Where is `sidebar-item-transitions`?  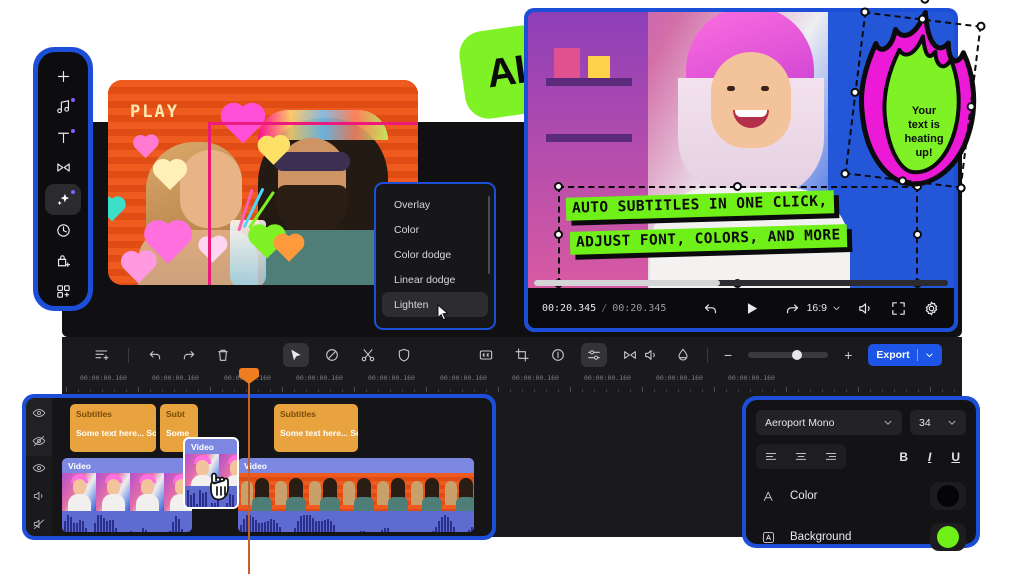
sidebar-item-transitions is located at coordinates (63, 167).